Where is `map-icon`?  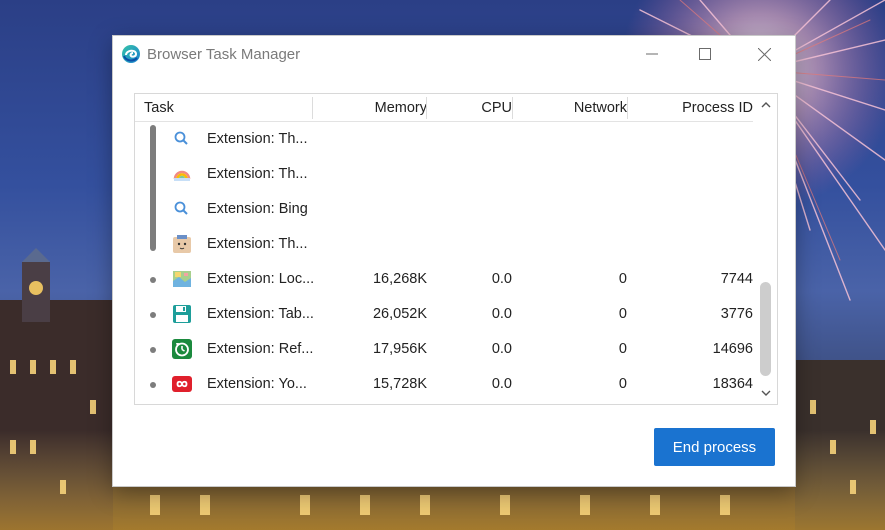
map-icon is located at coordinates (182, 279).